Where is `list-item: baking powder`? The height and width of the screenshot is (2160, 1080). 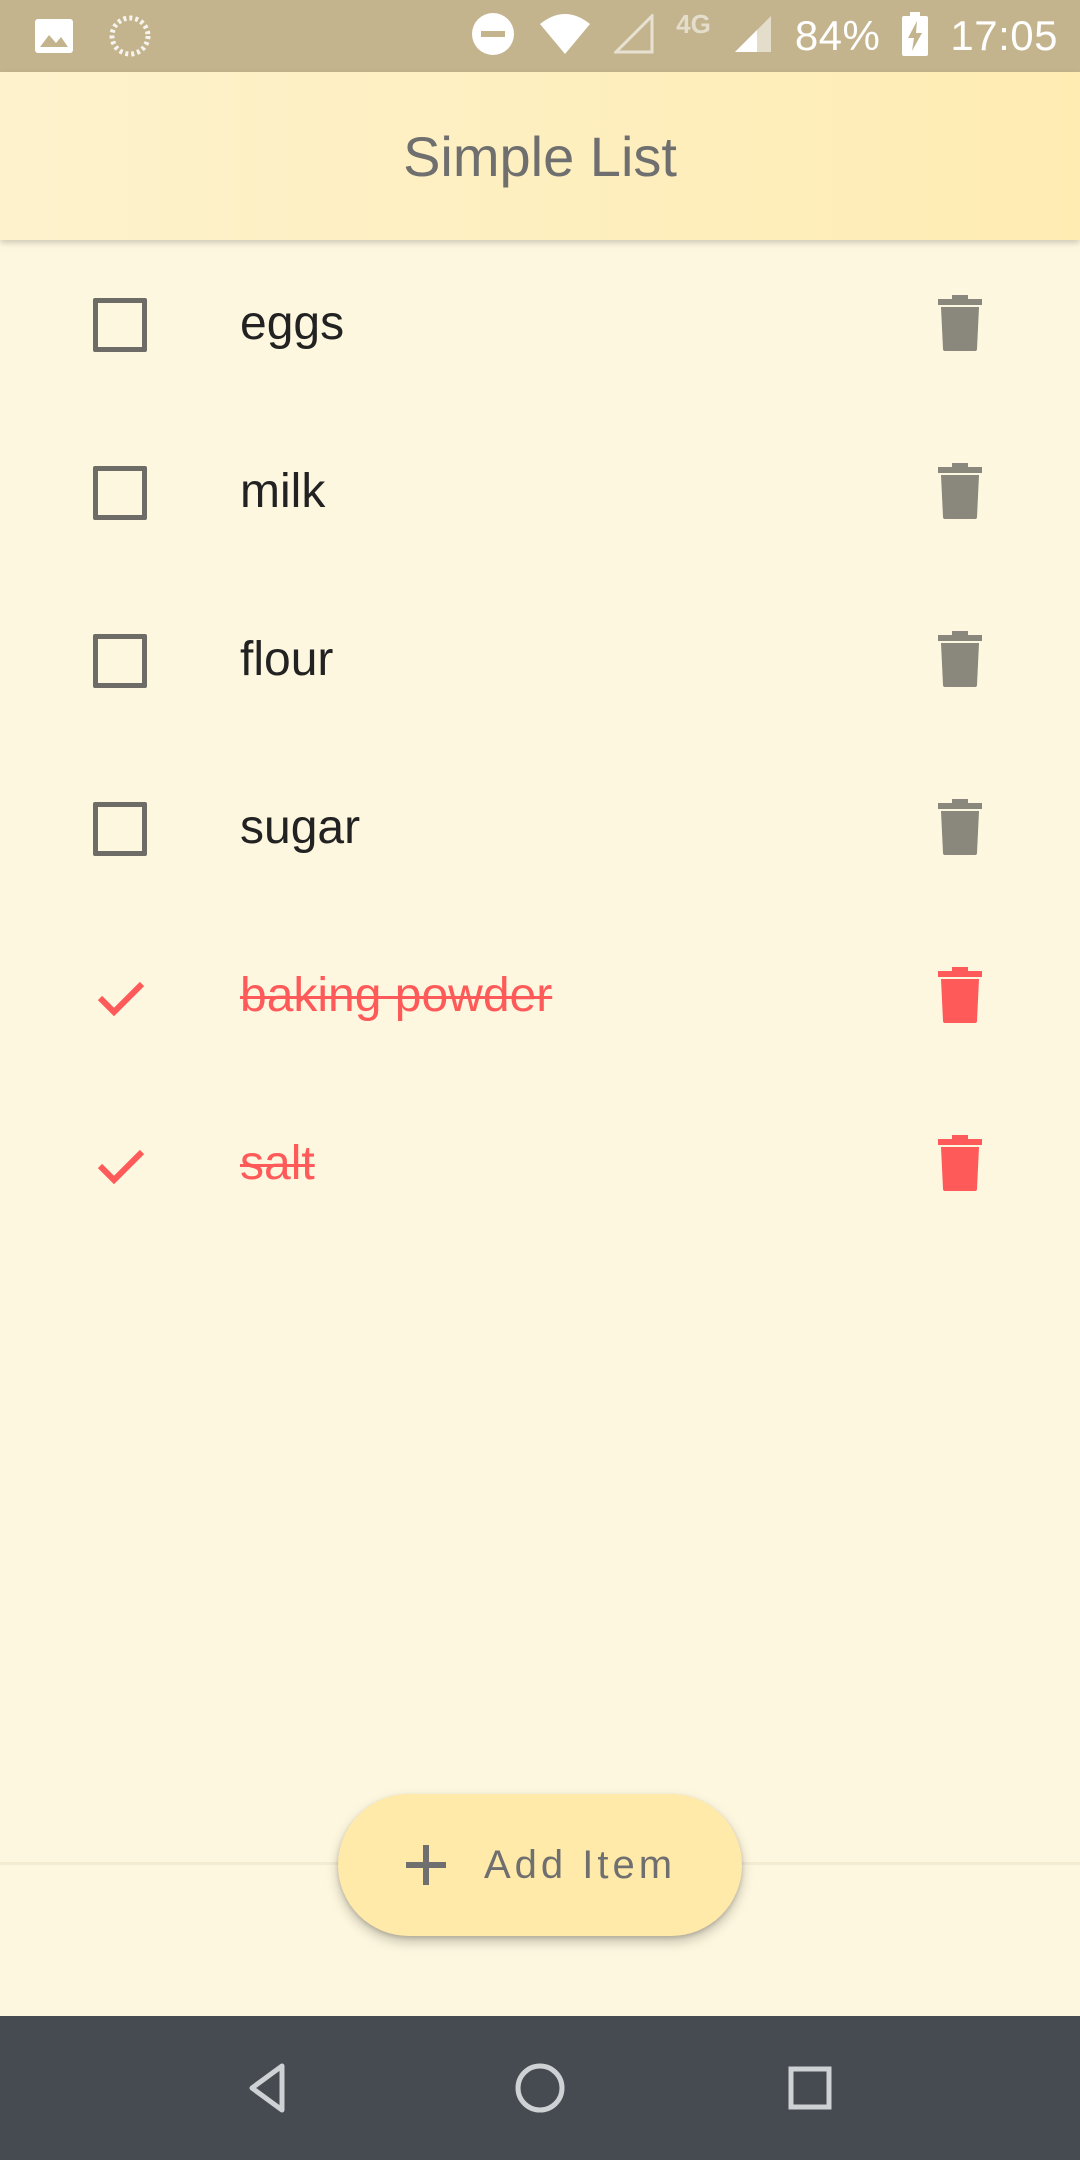 list-item: baking powder is located at coordinates (540, 996).